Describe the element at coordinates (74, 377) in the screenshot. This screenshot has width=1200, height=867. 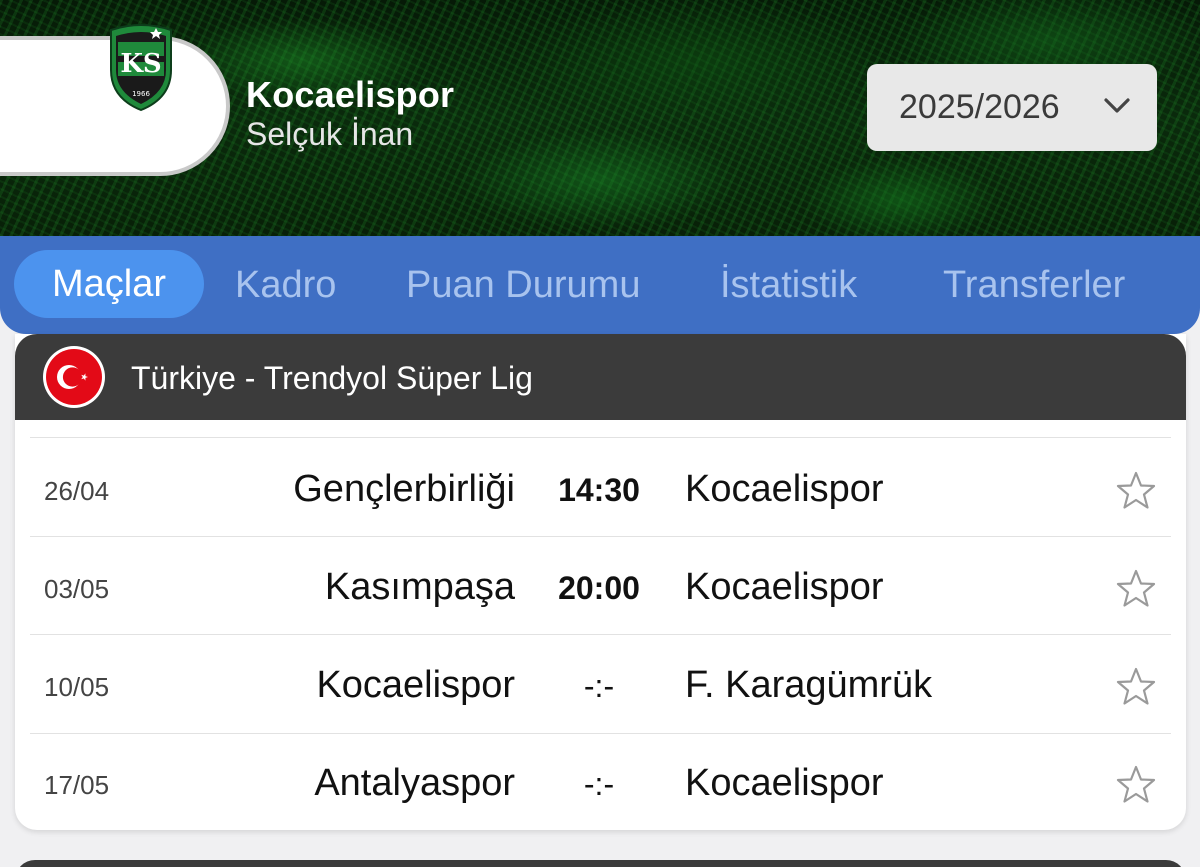
I see `turkey-flag-icon` at that location.